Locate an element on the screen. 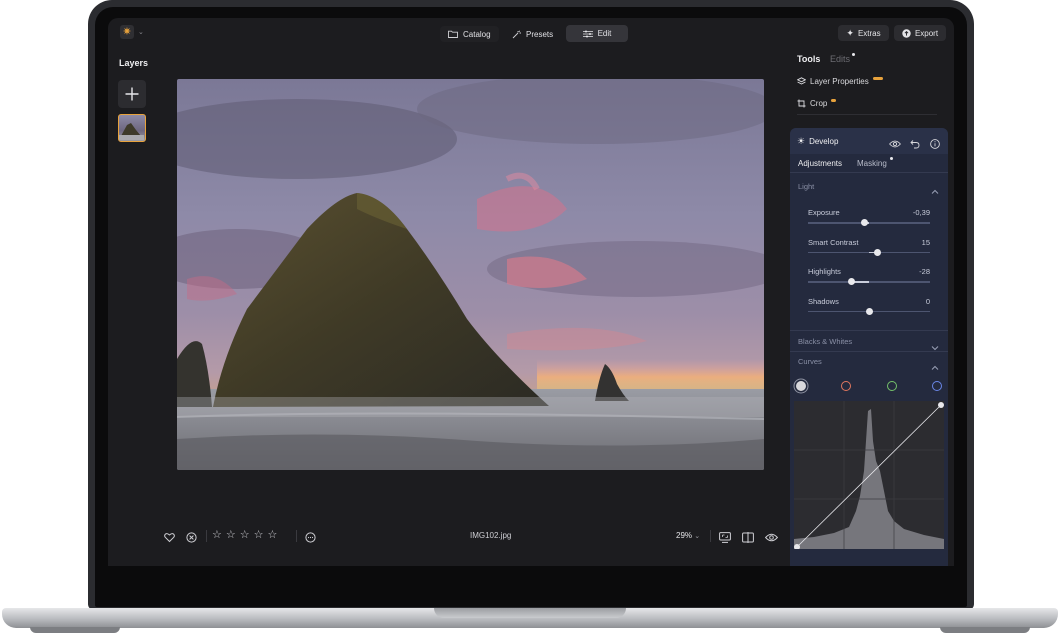 The width and height of the screenshot is (1060, 640). tabs-divider is located at coordinates (869, 172).